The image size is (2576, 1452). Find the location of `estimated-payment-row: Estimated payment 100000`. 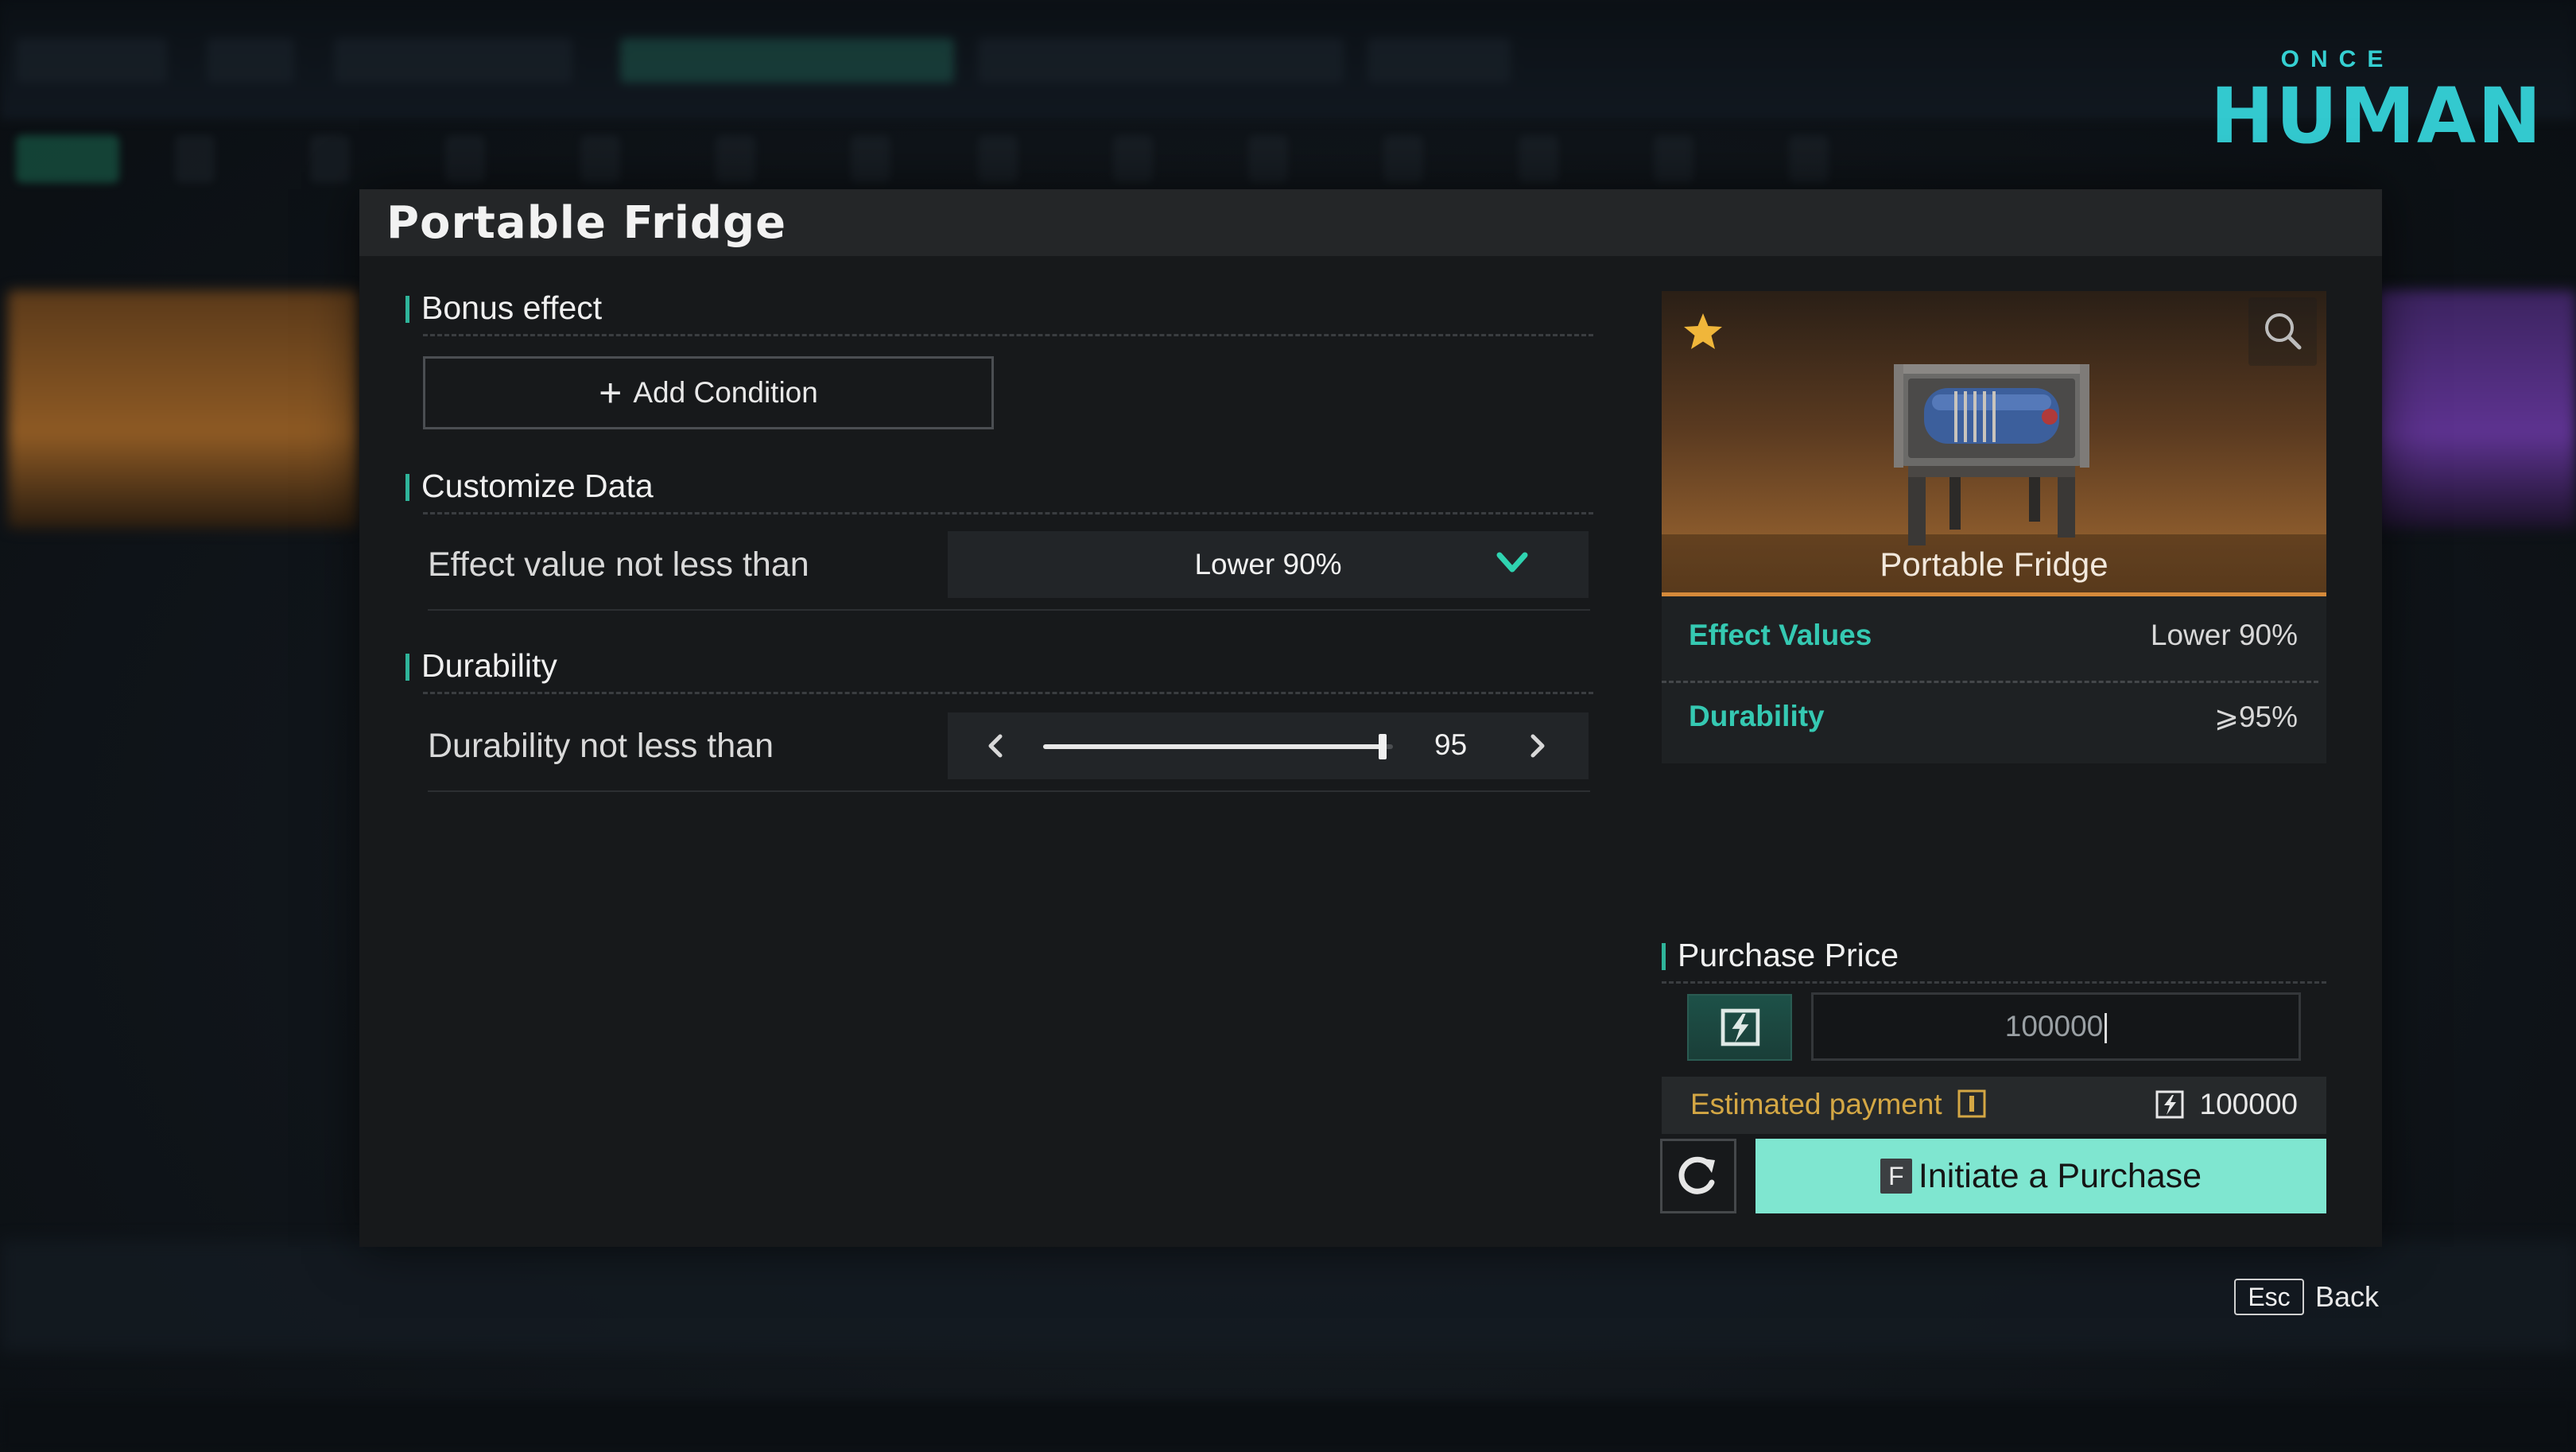

estimated-payment-row: Estimated payment 100000 is located at coordinates (1994, 1105).